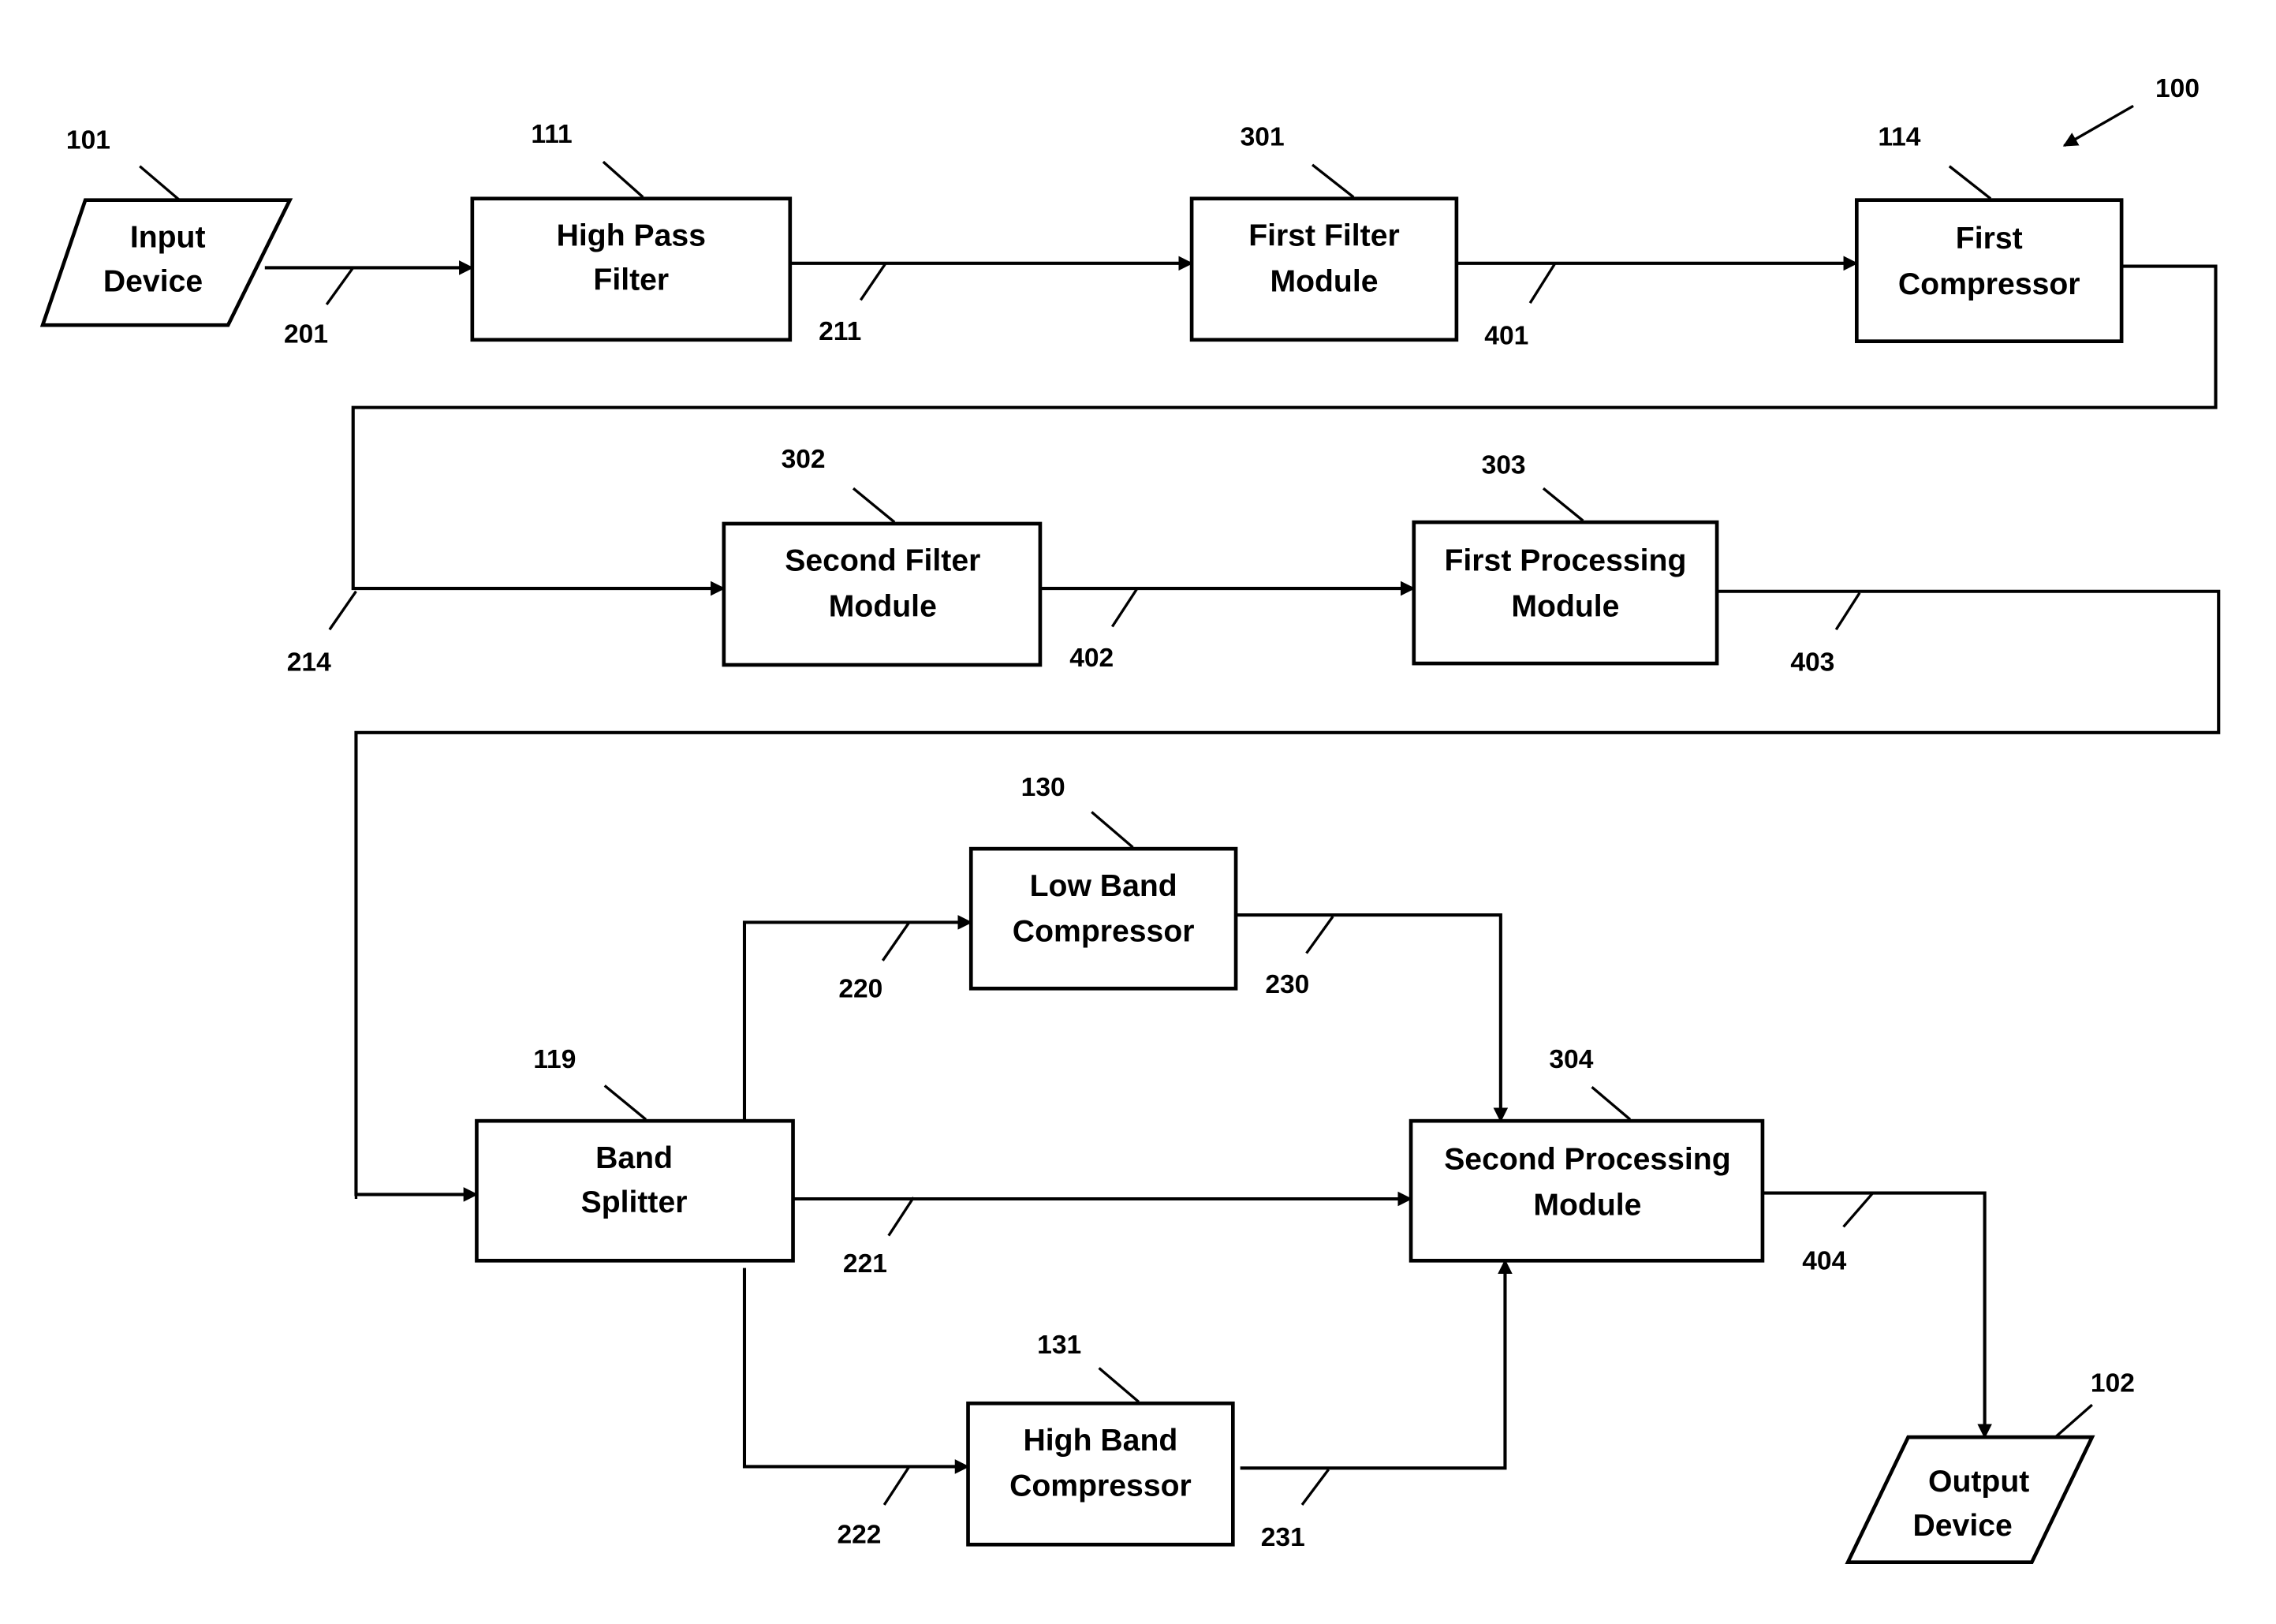  I want to click on input-device-label-1: Input, so click(168, 237).